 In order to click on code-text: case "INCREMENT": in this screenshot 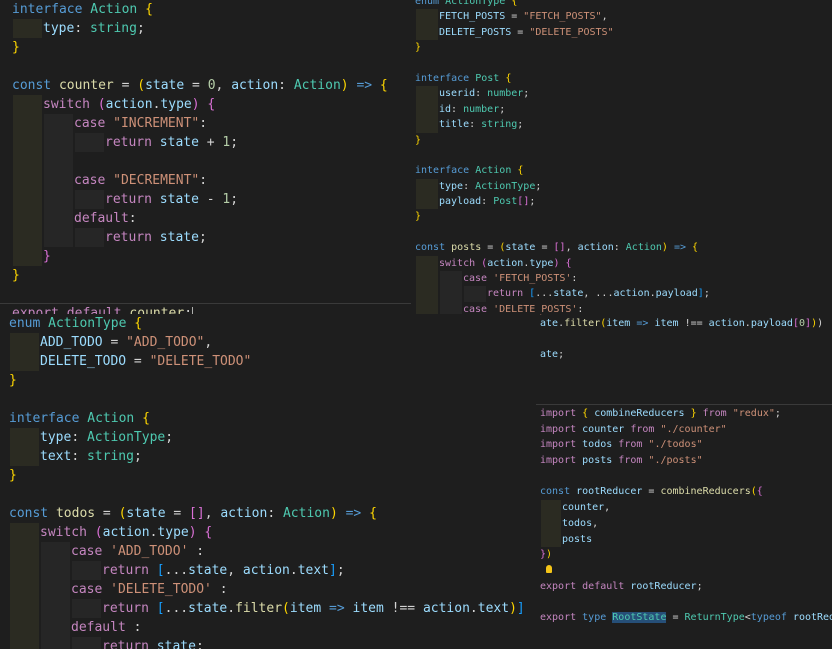, I will do `click(109, 123)`.